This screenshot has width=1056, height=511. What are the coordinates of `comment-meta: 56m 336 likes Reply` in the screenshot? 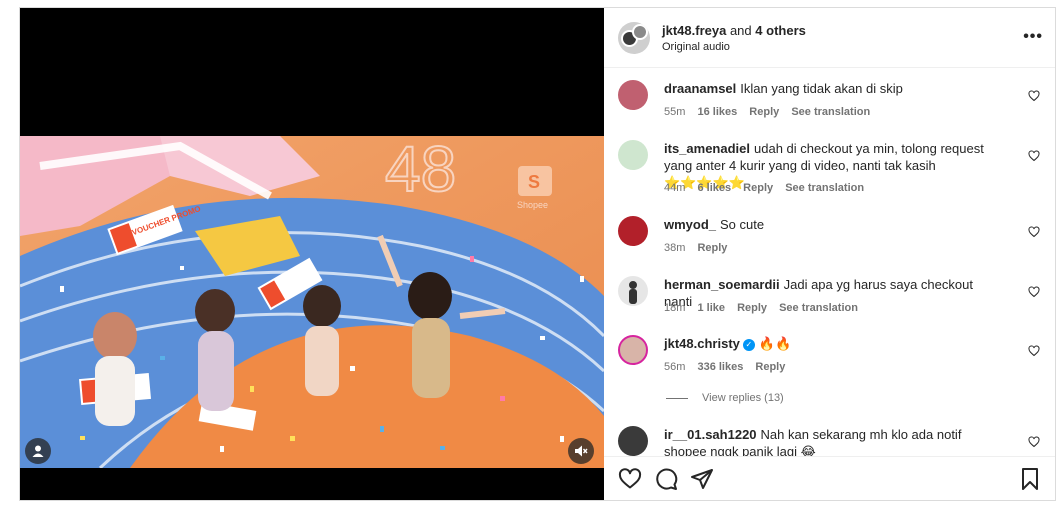 It's located at (729, 367).